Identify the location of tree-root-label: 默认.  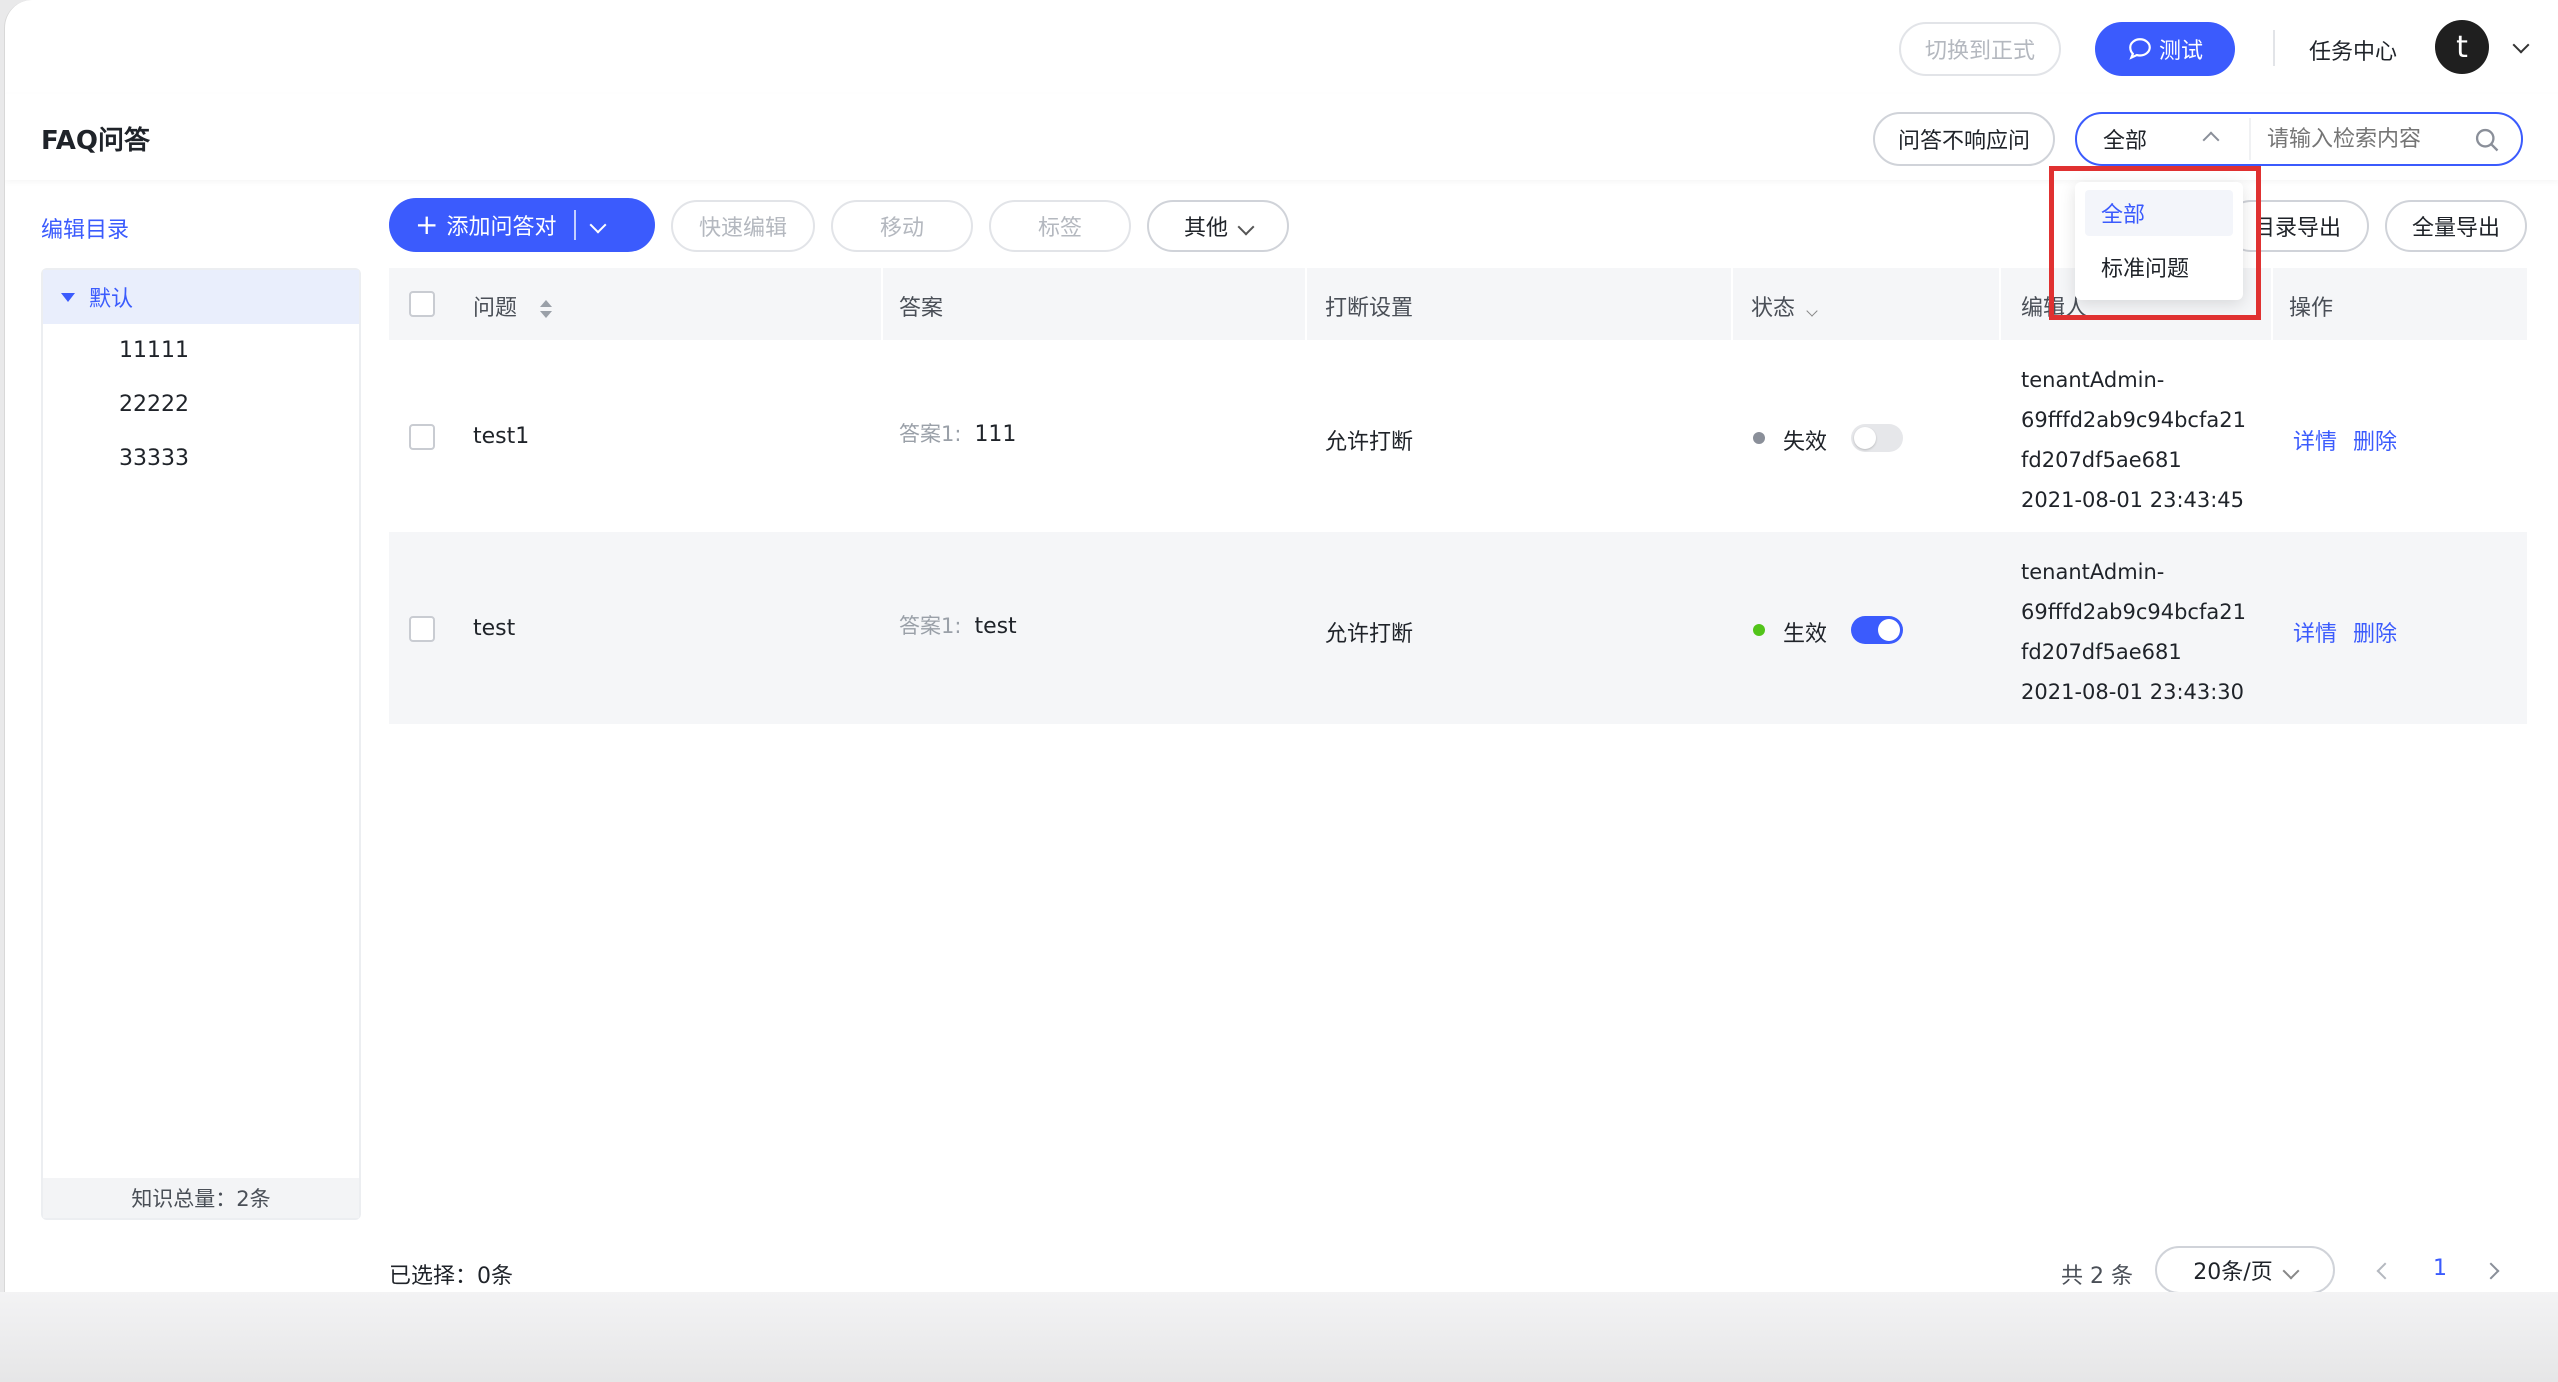
(111, 299).